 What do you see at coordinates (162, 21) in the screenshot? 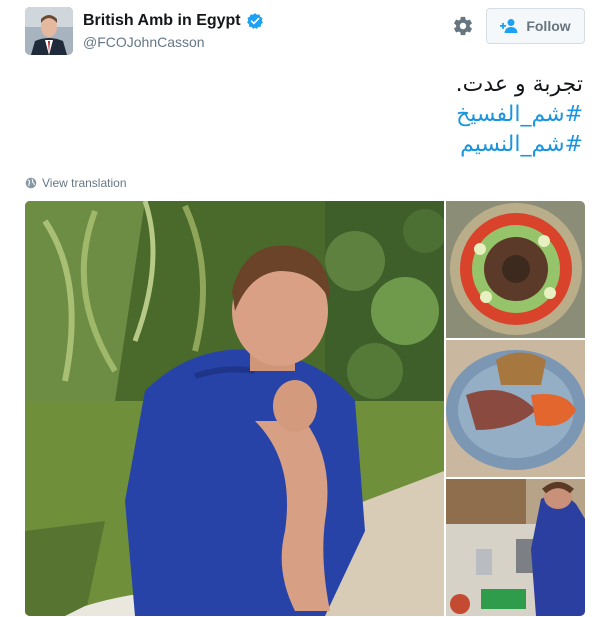
I see `author-name: British Amb in Egypt` at bounding box center [162, 21].